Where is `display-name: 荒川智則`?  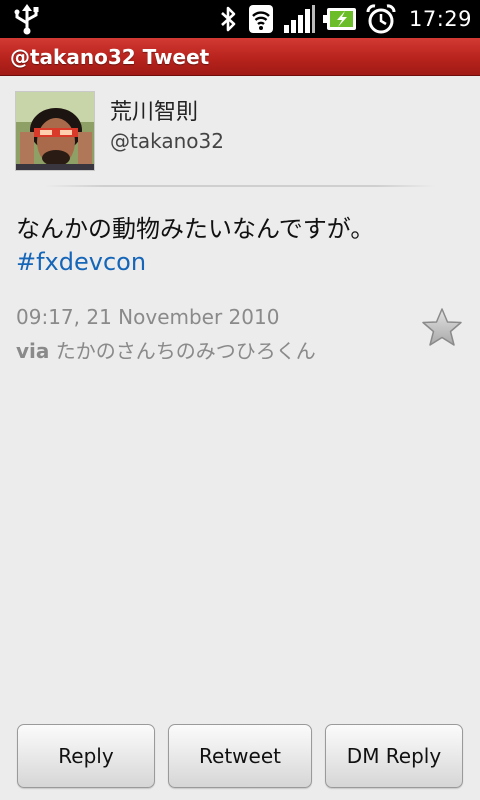
display-name: 荒川智則 is located at coordinates (154, 112).